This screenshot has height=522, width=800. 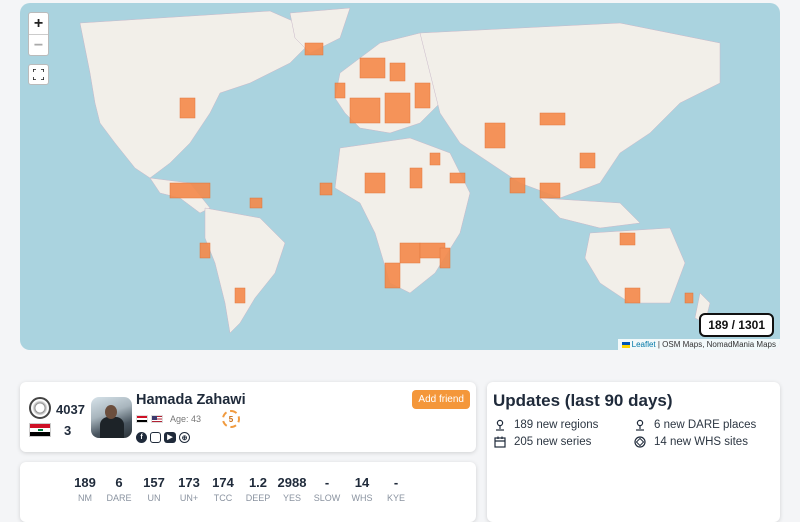 I want to click on stat-label: KYE, so click(x=395, y=498).